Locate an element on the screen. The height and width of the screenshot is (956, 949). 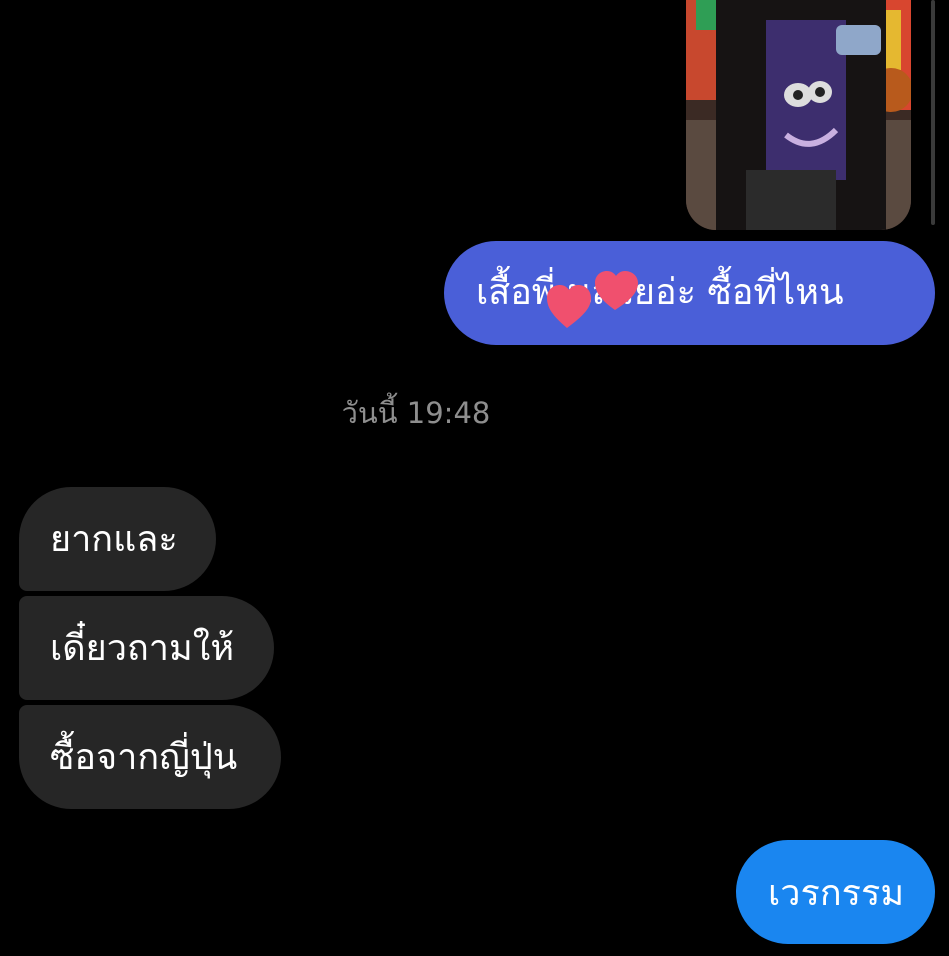
incoming-message-bubble: เดี๋ยวถามให้ is located at coordinates (146, 648).